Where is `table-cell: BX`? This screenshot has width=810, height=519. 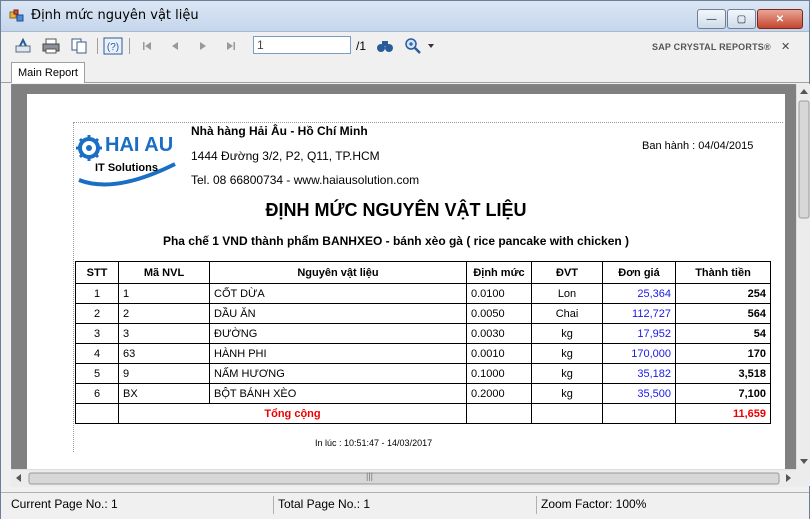 table-cell: BX is located at coordinates (164, 393).